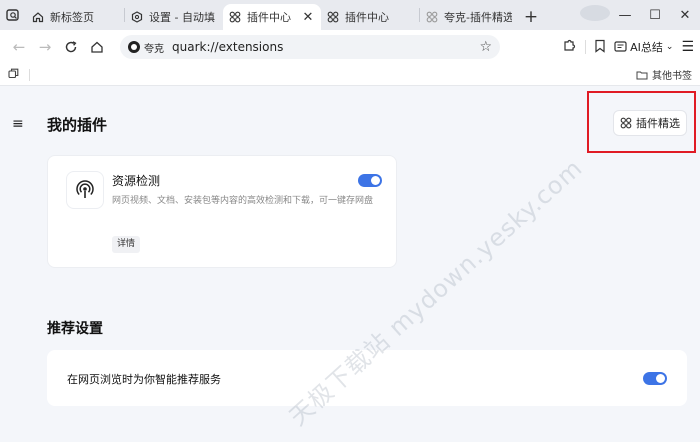 This screenshot has width=700, height=442. Describe the element at coordinates (144, 379) in the screenshot. I see `recommend-setting-label: 在网页浏览时为你智能推荐服务` at that location.